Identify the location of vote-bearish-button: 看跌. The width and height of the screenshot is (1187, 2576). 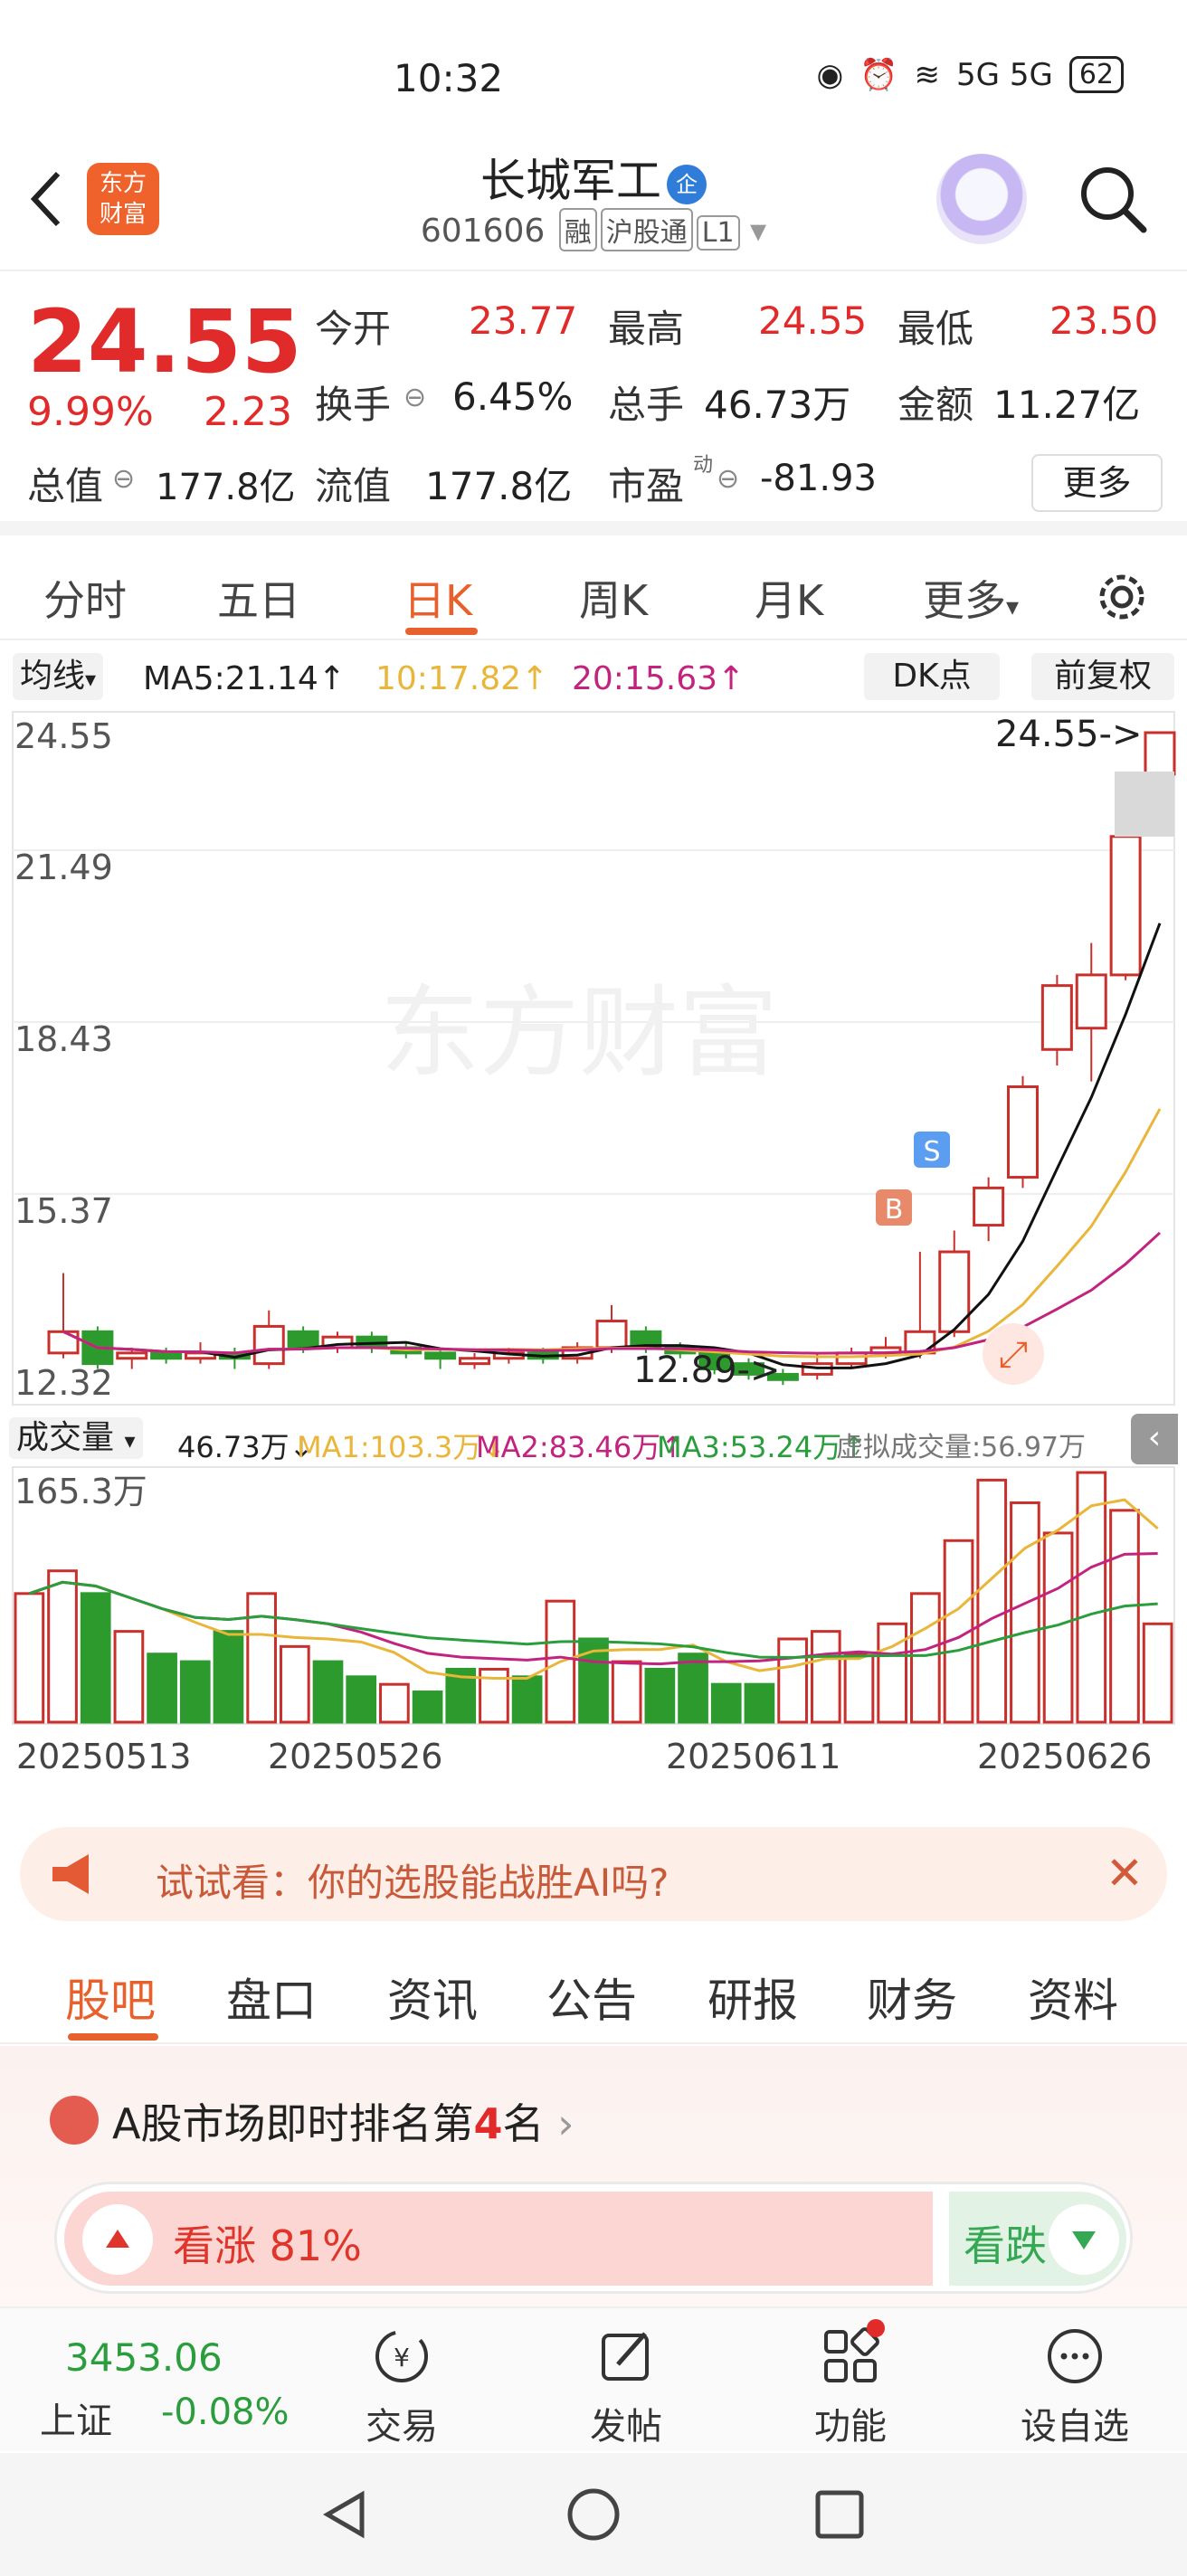
(1037, 2239).